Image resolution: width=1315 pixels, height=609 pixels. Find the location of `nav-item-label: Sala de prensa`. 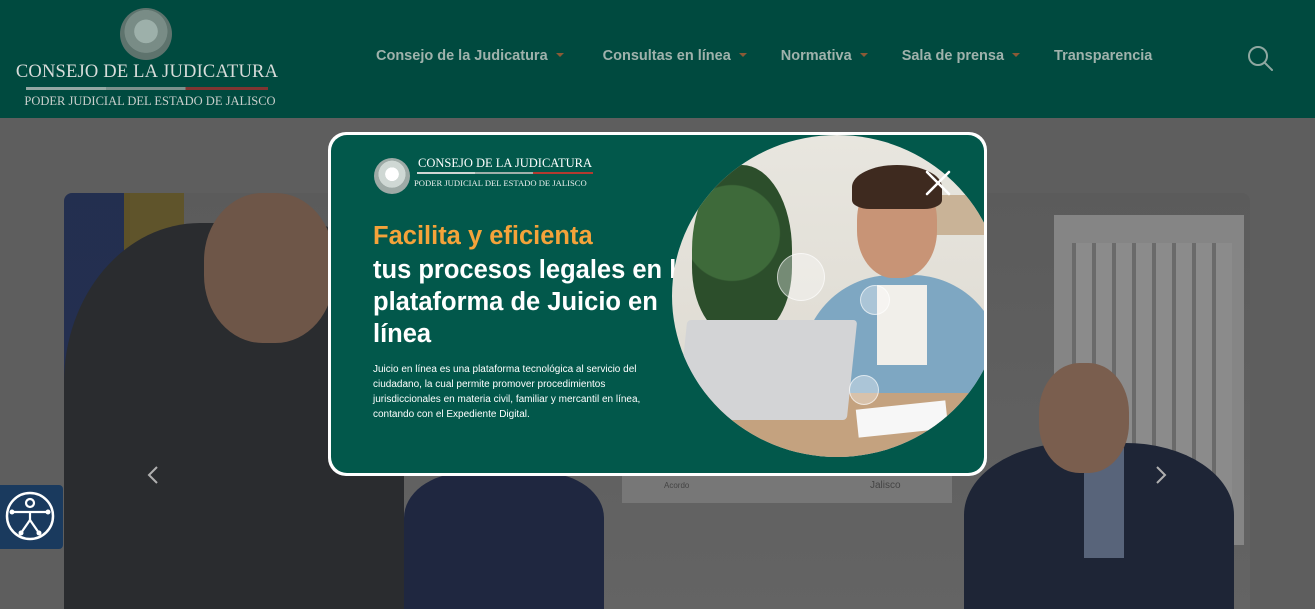

nav-item-label: Sala de prensa is located at coordinates (953, 56).